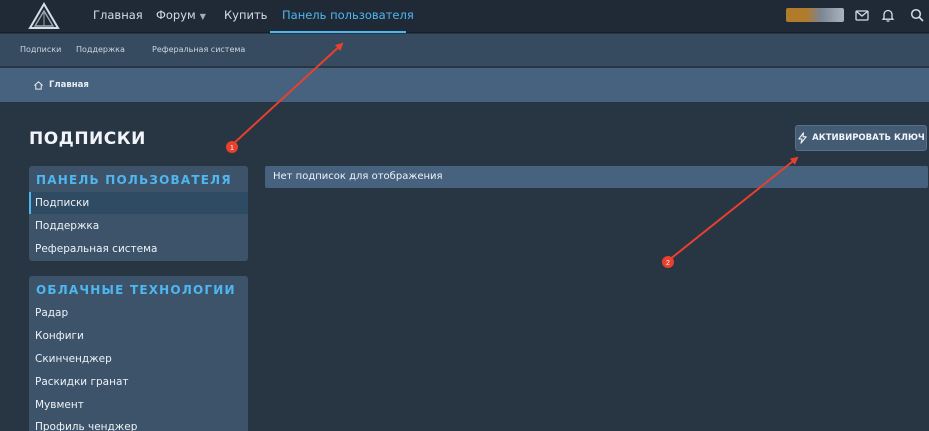  I want to click on sidebar-item-configs: Конфиги, so click(138, 336).